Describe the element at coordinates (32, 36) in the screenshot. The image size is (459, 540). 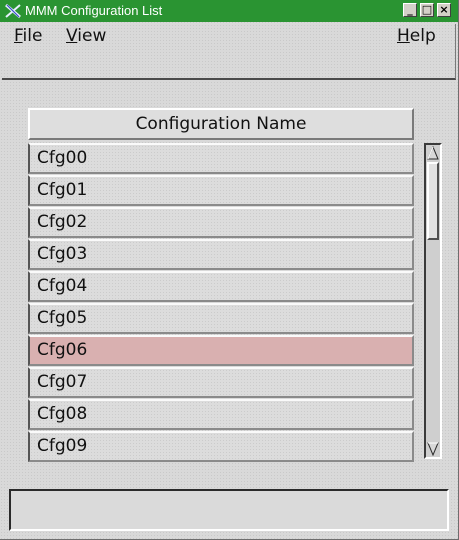
I see `menu-file-label: ile` at that location.